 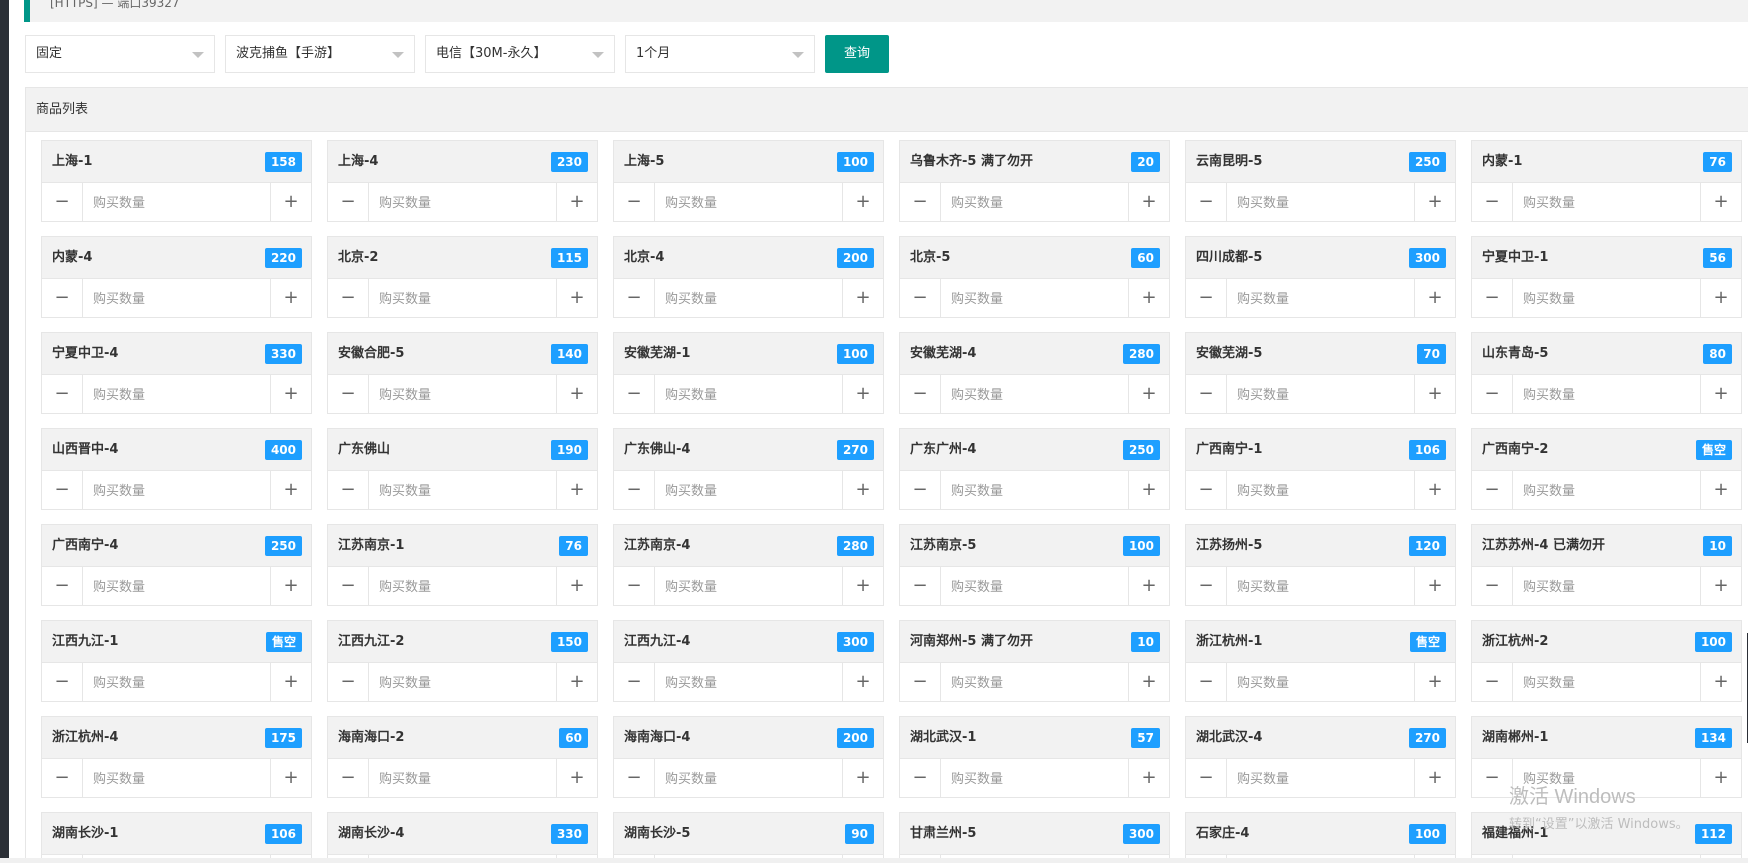 I want to click on game-select: 波克捕鱼【手游】, so click(x=320, y=54).